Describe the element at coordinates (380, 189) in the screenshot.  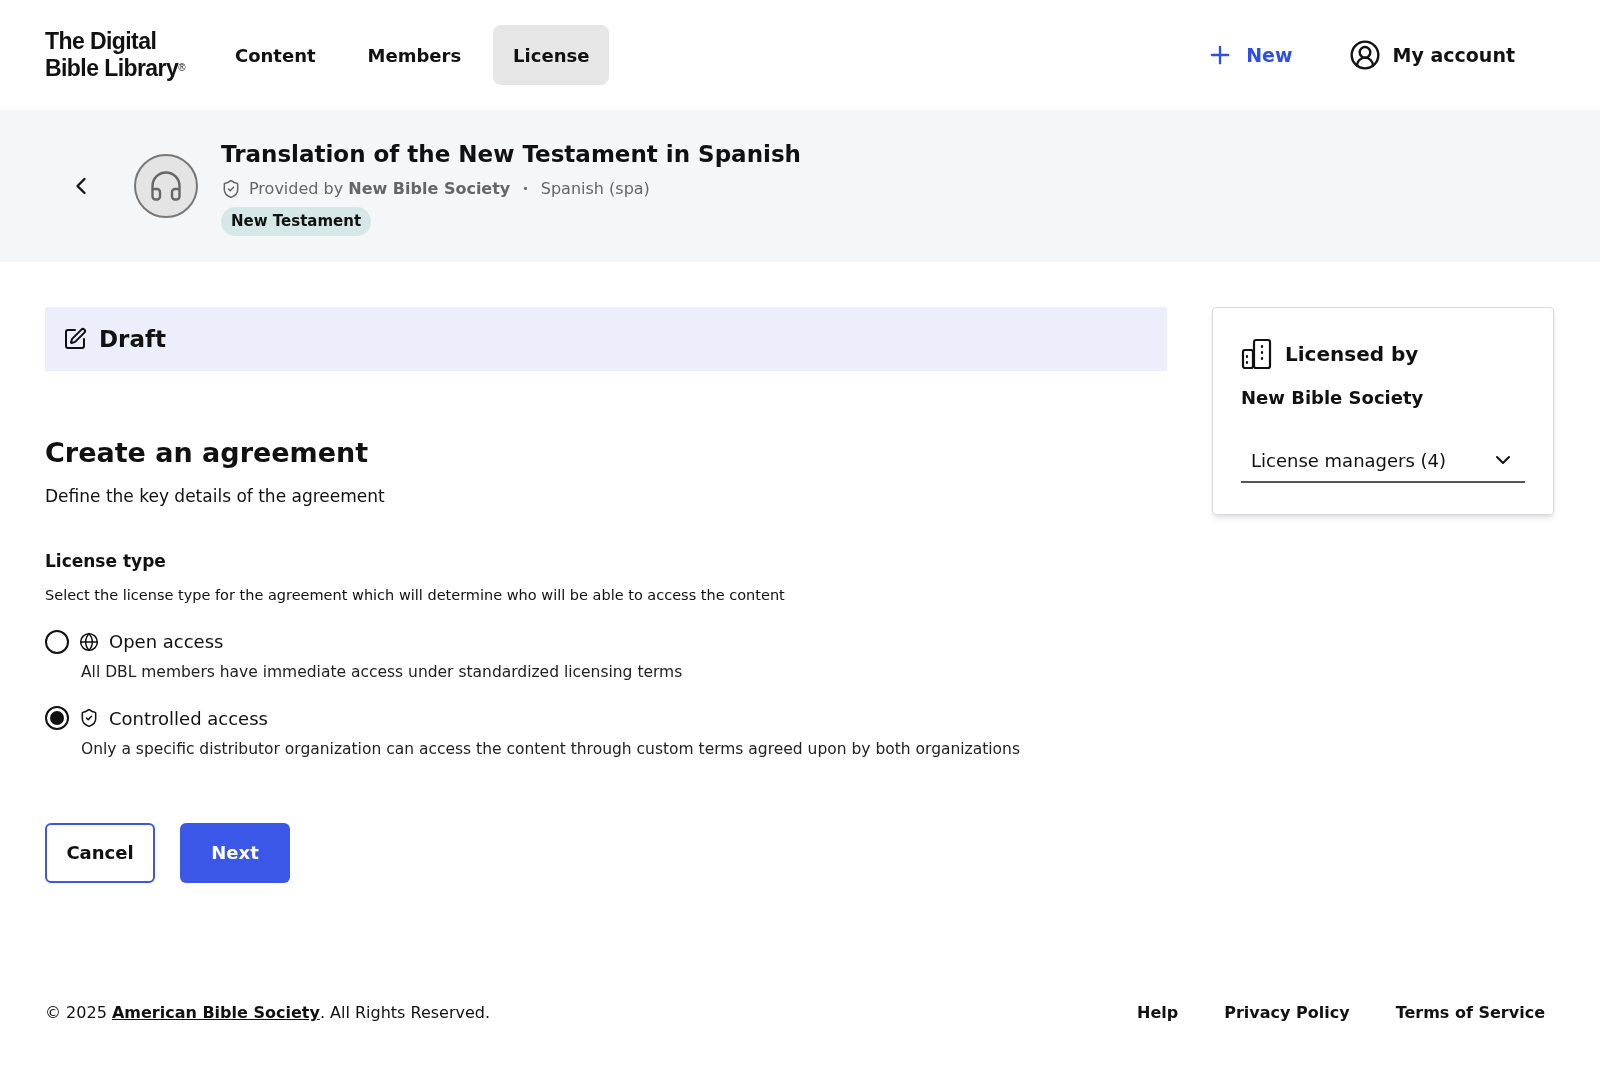
I see `provider-text: Provided by New Bible Society` at that location.